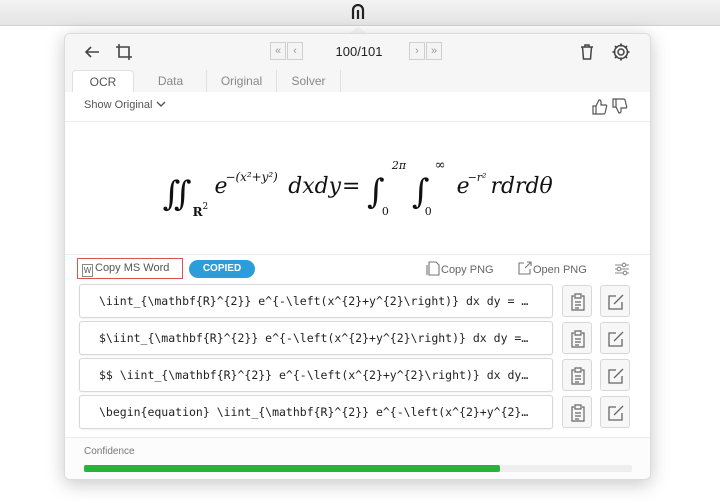 Image resolution: width=720 pixels, height=503 pixels. What do you see at coordinates (587, 52) in the screenshot?
I see `trash-icon` at bounding box center [587, 52].